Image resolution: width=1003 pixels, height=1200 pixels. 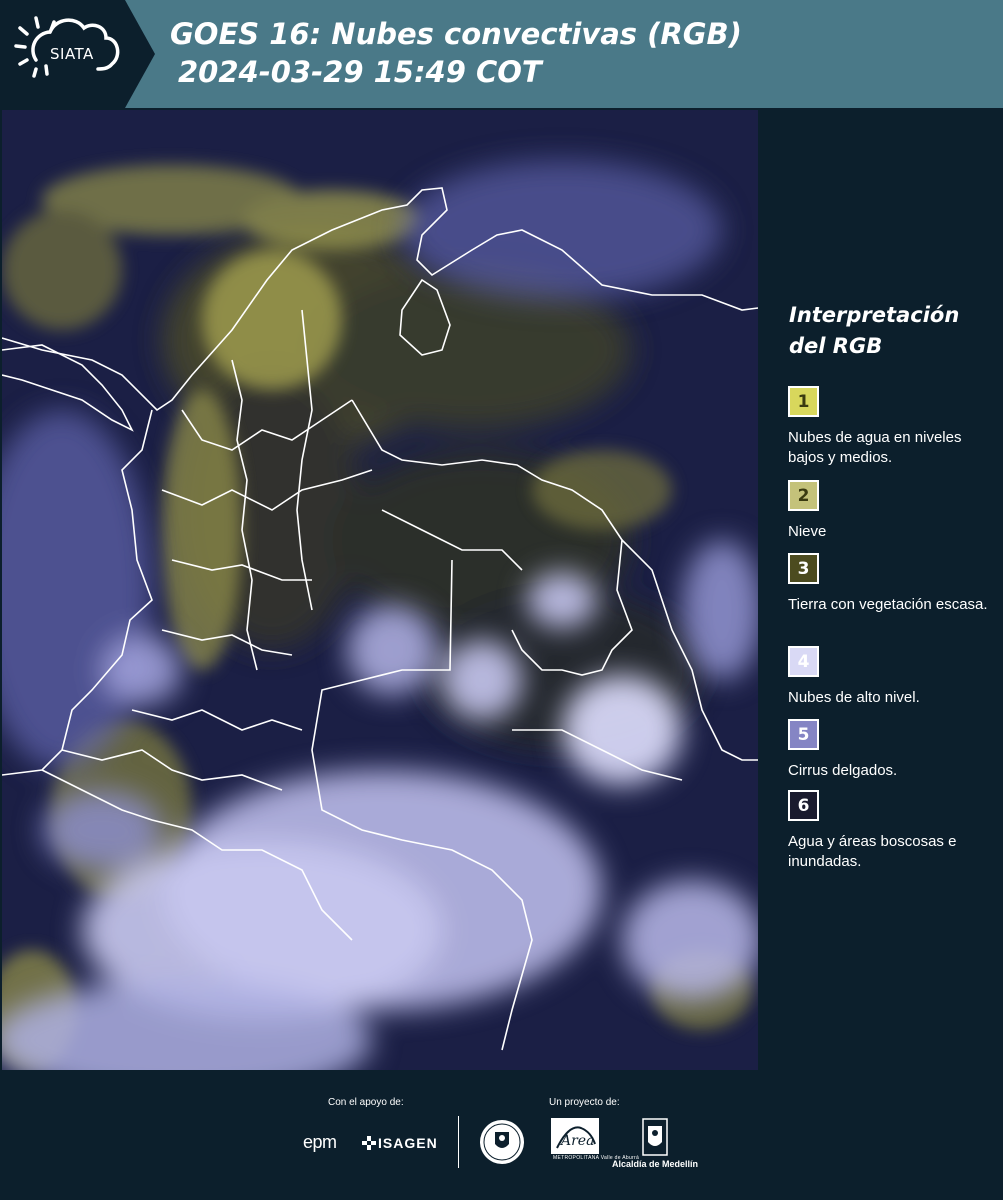 I want to click on legend-swatch: 1, so click(x=803, y=401).